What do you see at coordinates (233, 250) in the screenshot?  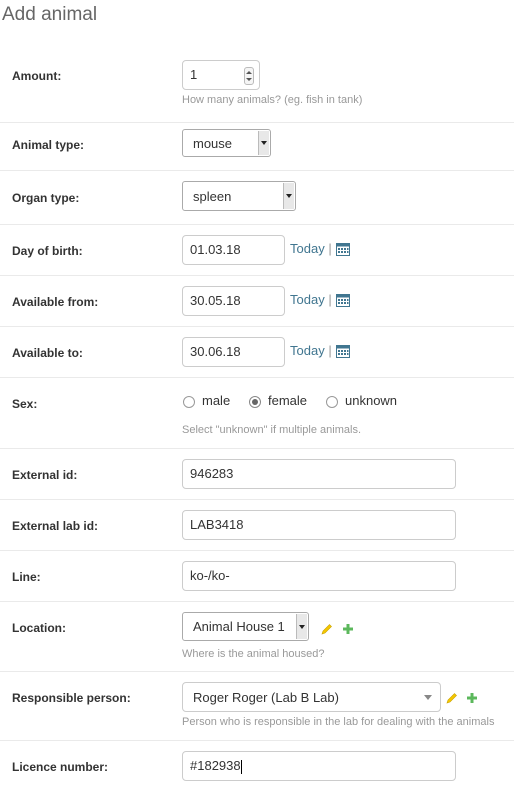 I see `day-of-birth-input: 01.03.18` at bounding box center [233, 250].